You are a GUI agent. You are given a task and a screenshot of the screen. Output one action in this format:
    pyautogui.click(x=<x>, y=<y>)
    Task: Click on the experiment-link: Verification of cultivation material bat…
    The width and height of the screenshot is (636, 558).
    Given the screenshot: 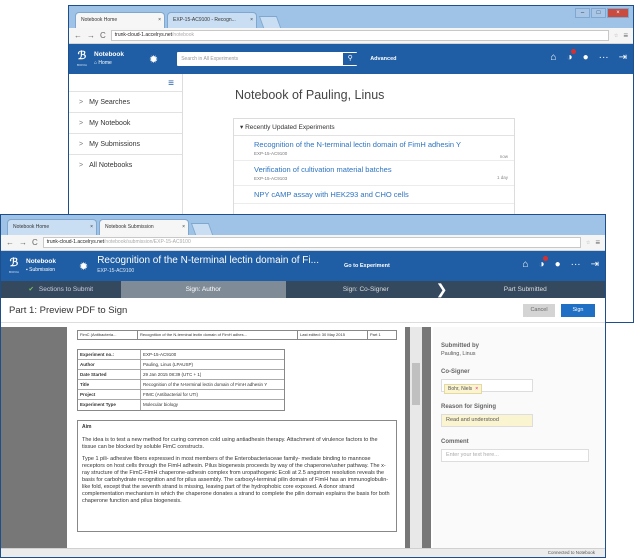 What is the action you would take?
    pyautogui.click(x=381, y=169)
    